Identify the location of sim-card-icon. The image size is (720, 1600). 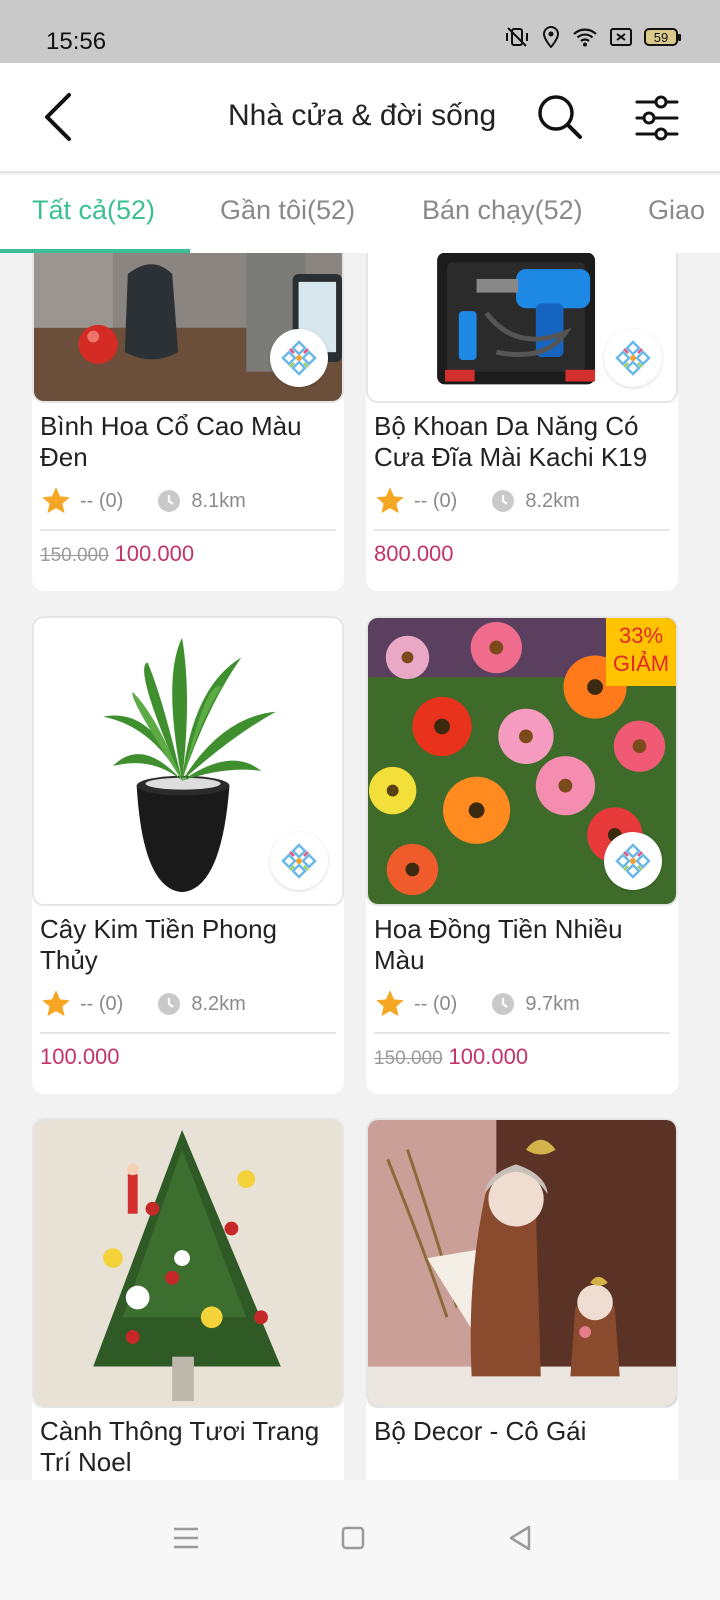
(621, 37).